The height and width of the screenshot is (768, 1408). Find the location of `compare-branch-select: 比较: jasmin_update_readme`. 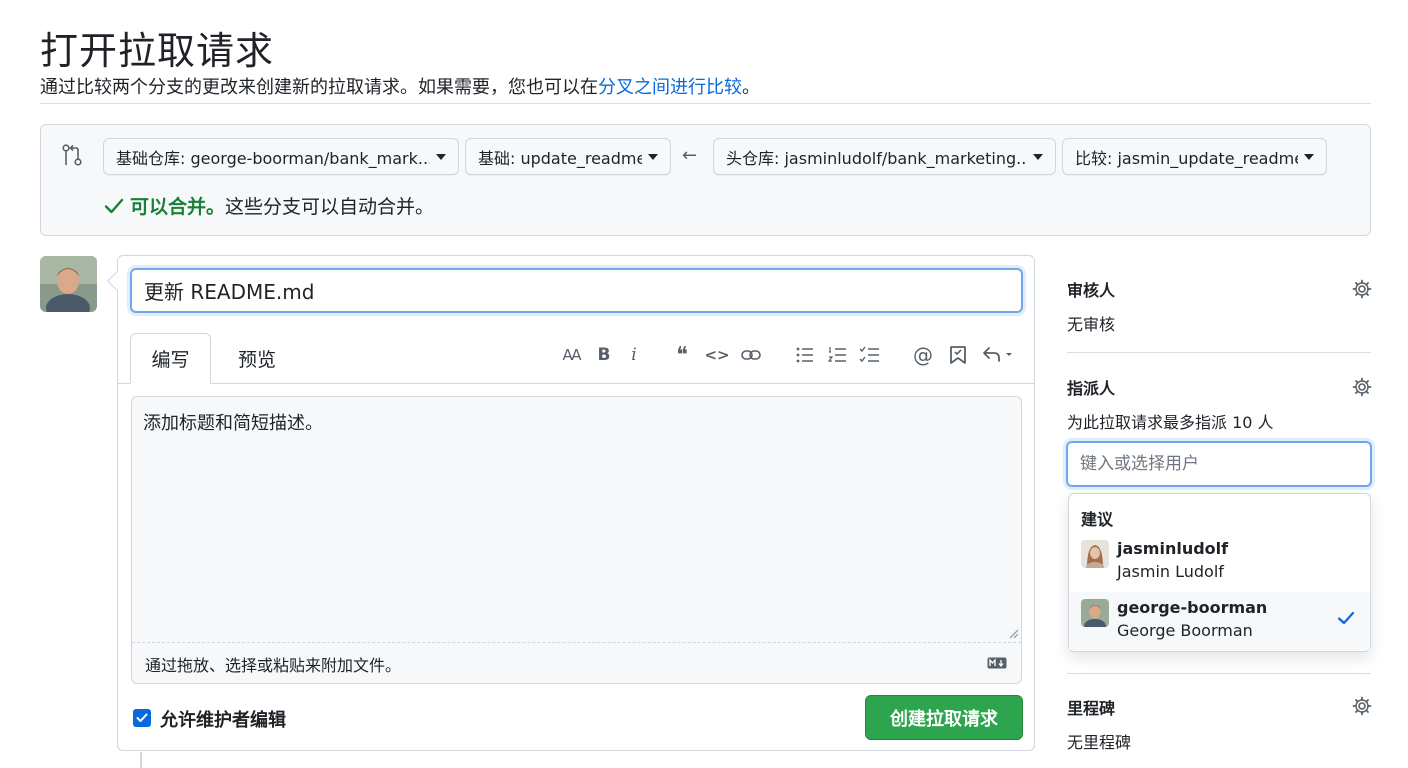

compare-branch-select: 比较: jasmin_update_readme is located at coordinates (1194, 156).